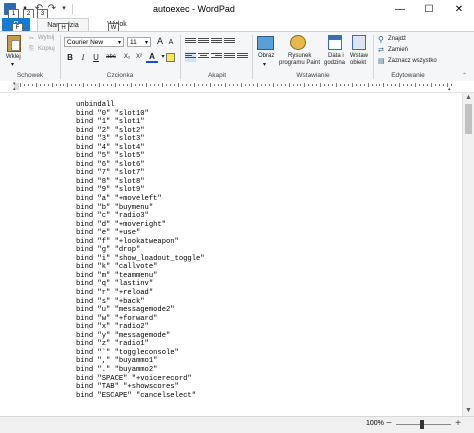  I want to click on document-line: bind "d" "+moveright", so click(140, 225).